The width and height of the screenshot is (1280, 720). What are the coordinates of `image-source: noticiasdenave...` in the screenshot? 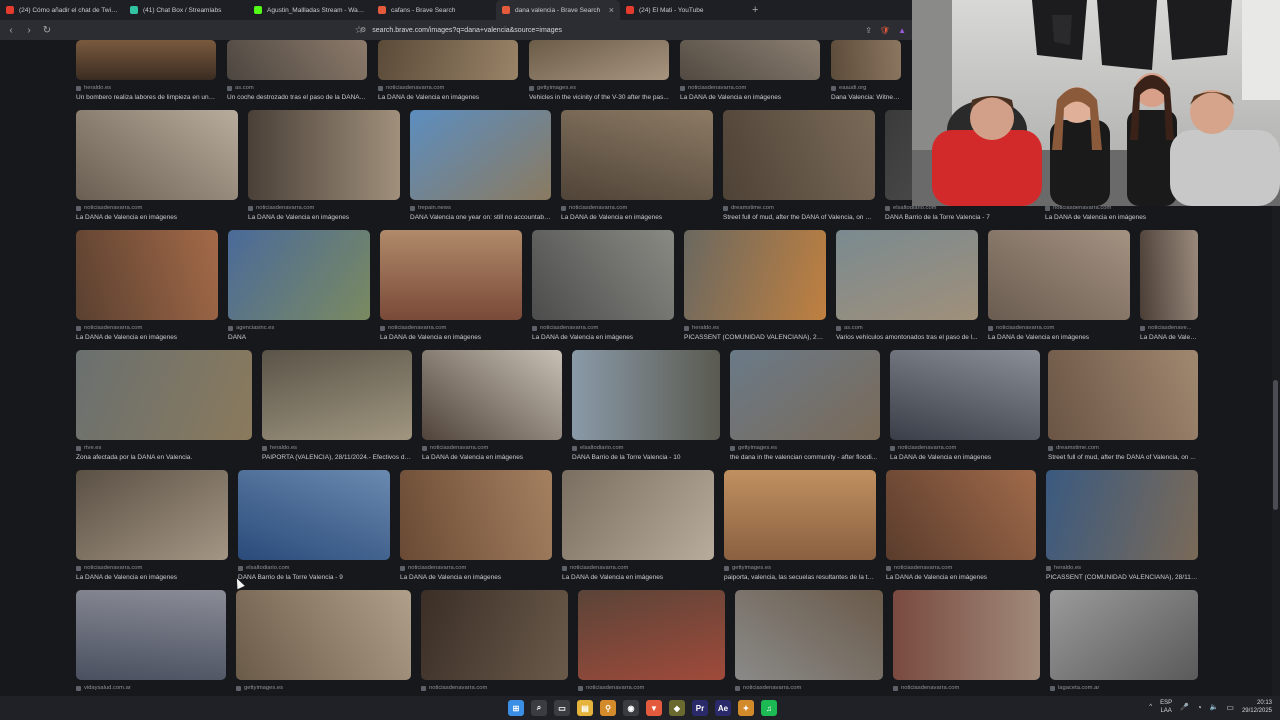 It's located at (1169, 328).